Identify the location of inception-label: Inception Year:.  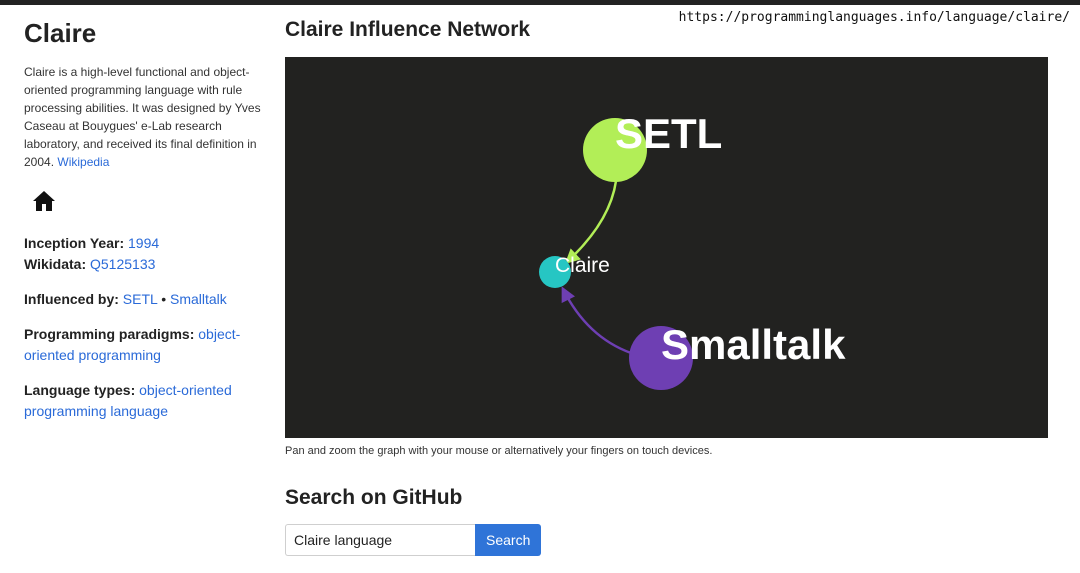
(74, 243).